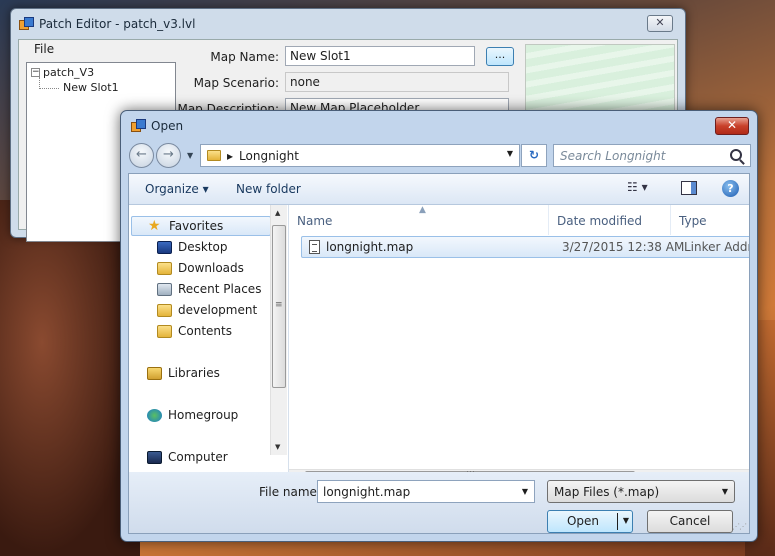 The image size is (775, 556). Describe the element at coordinates (211, 268) in the screenshot. I see `nav-item-label: Downloads` at that location.